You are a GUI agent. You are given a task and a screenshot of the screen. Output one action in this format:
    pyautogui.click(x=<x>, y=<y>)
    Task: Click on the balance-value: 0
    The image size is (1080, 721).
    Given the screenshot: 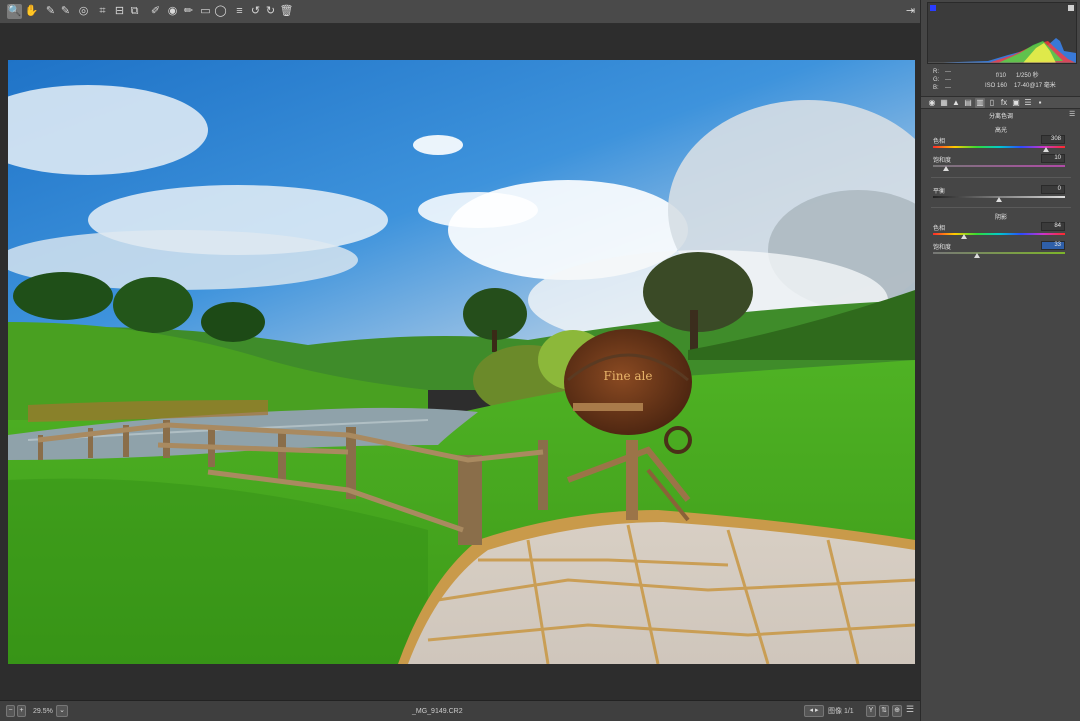 What is the action you would take?
    pyautogui.click(x=1053, y=189)
    